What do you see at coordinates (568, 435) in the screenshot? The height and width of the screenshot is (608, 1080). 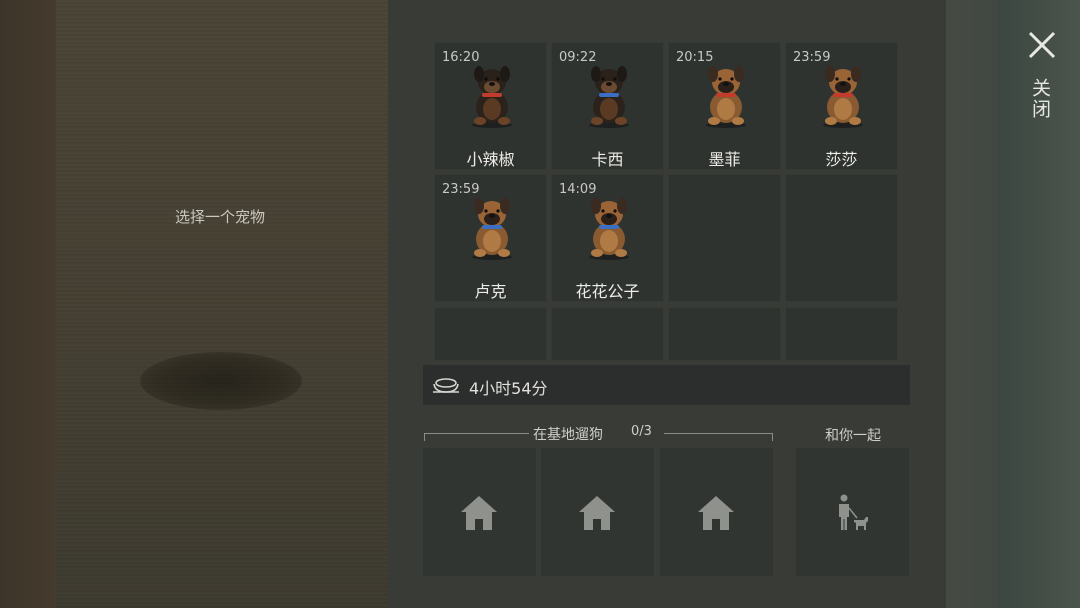 I see `walk-at-base-label: 在基地遛狗` at bounding box center [568, 435].